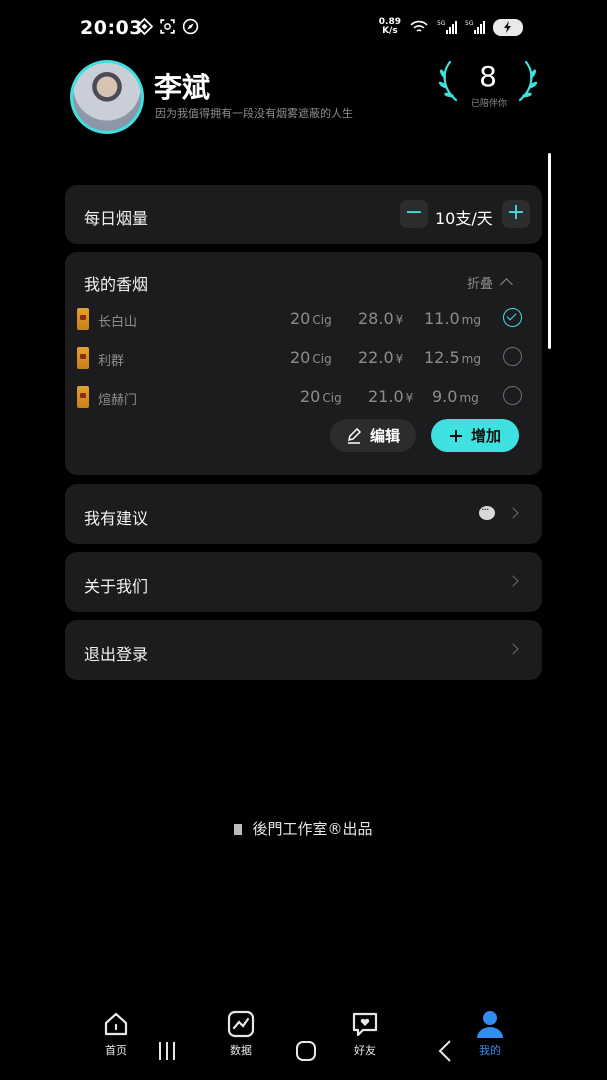 This screenshot has width=607, height=1080. I want to click on cigarette-brand: 长白山, so click(118, 322).